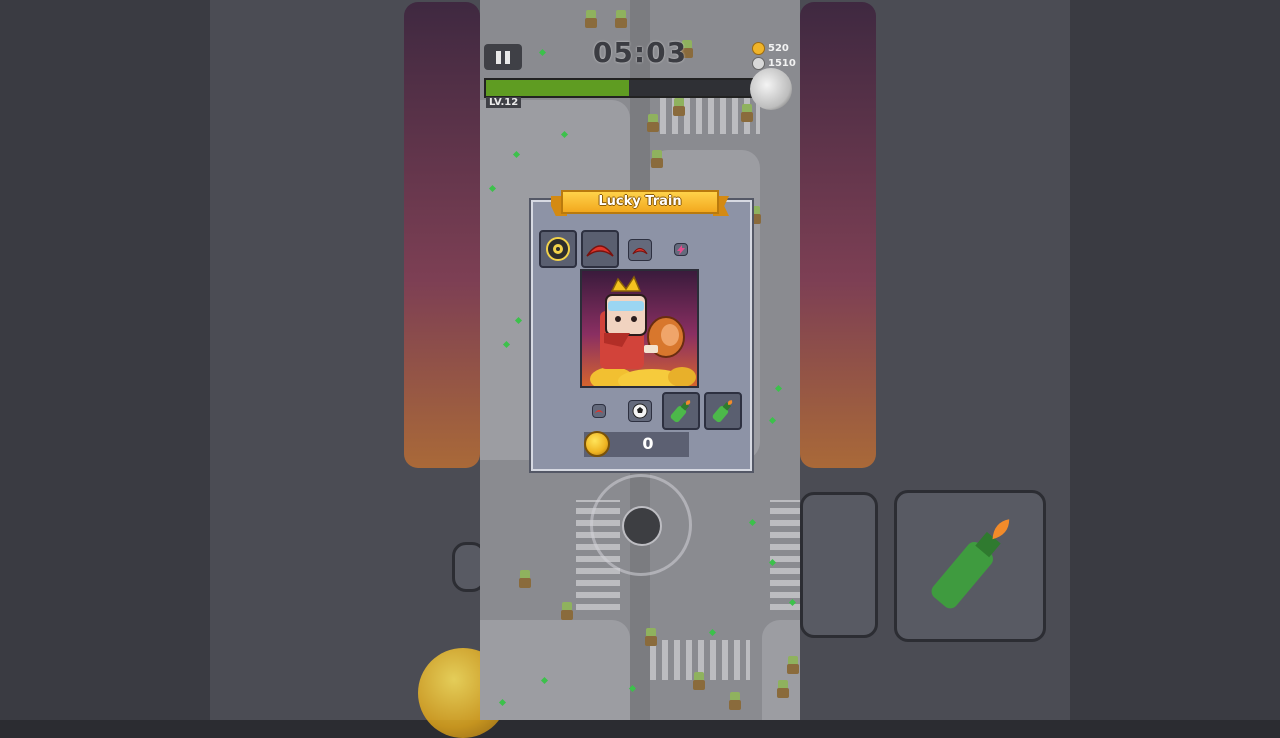 Image resolution: width=1280 pixels, height=738 pixels. Describe the element at coordinates (838, 235) in the screenshot. I see `right-ghost-portrait` at that location.